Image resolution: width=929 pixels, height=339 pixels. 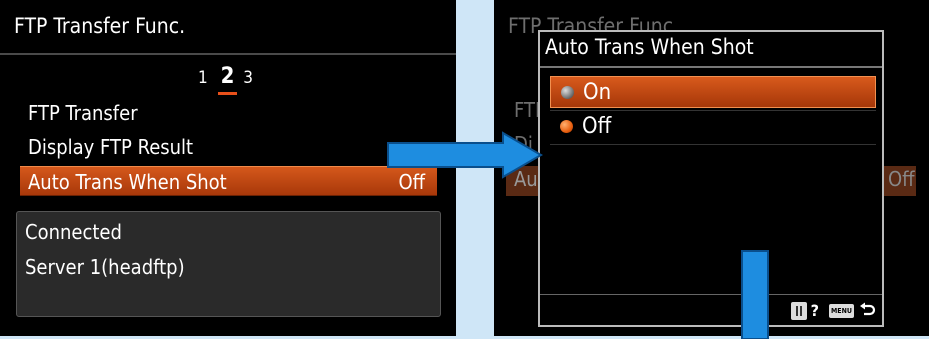 What do you see at coordinates (841, 310) in the screenshot?
I see `menu-key-icon: MENU` at bounding box center [841, 310].